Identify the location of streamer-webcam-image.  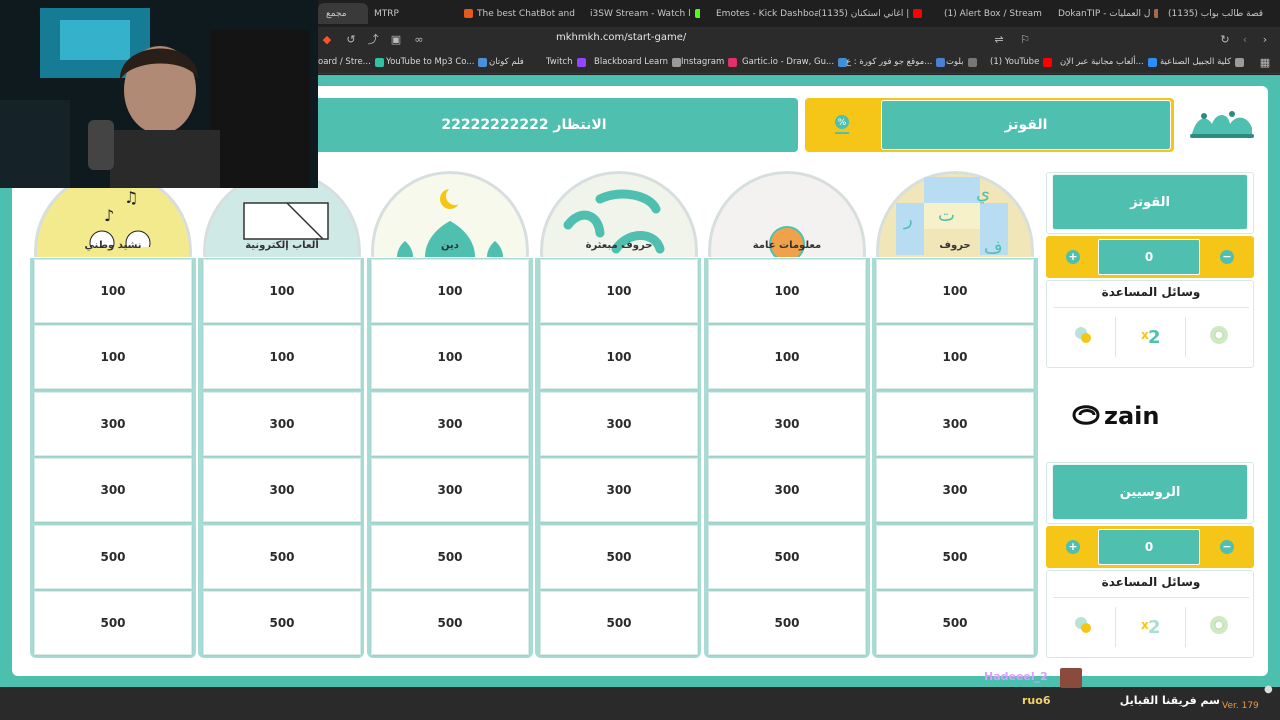
(159, 94).